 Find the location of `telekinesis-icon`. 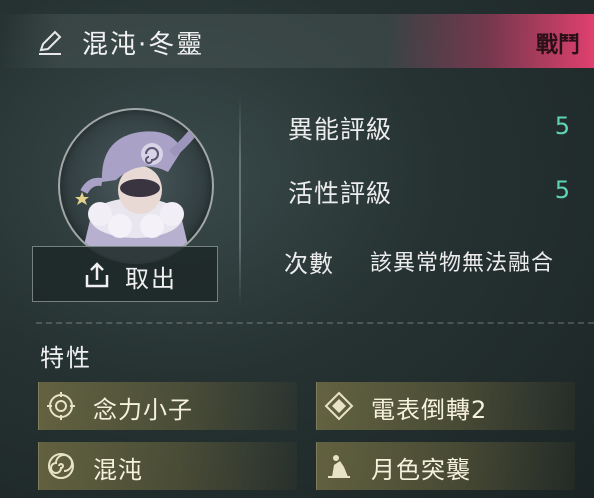

telekinesis-icon is located at coordinates (61, 406).